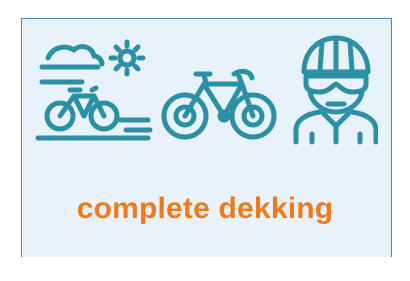 The width and height of the screenshot is (410, 281). Describe the element at coordinates (94, 90) in the screenshot. I see `scenic-cycling-icon` at that location.